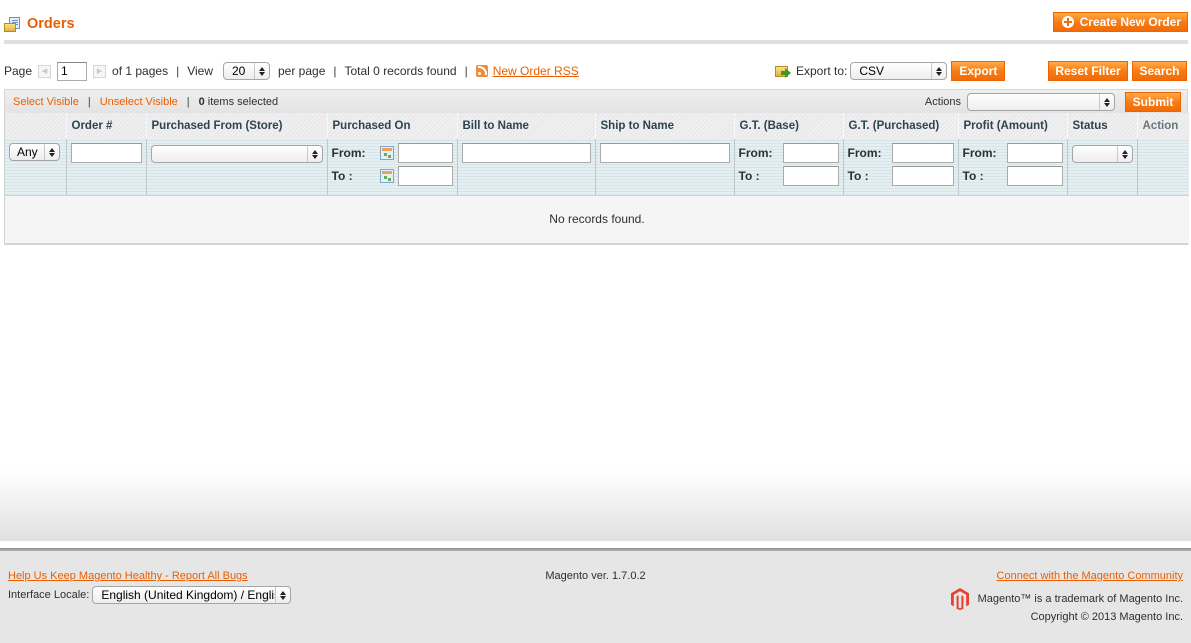  Describe the element at coordinates (1153, 102) in the screenshot. I see `submit-button: Submit` at that location.